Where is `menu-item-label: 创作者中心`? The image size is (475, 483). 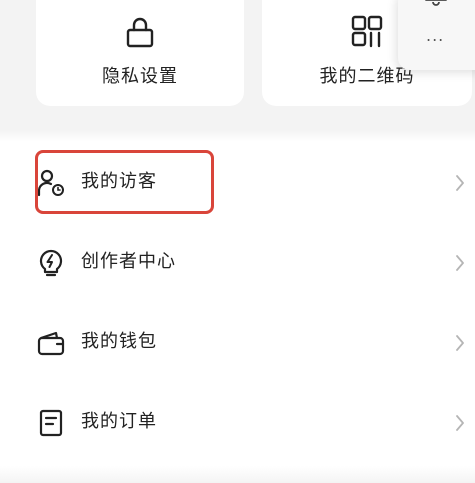 menu-item-label: 创作者中心 is located at coordinates (128, 261).